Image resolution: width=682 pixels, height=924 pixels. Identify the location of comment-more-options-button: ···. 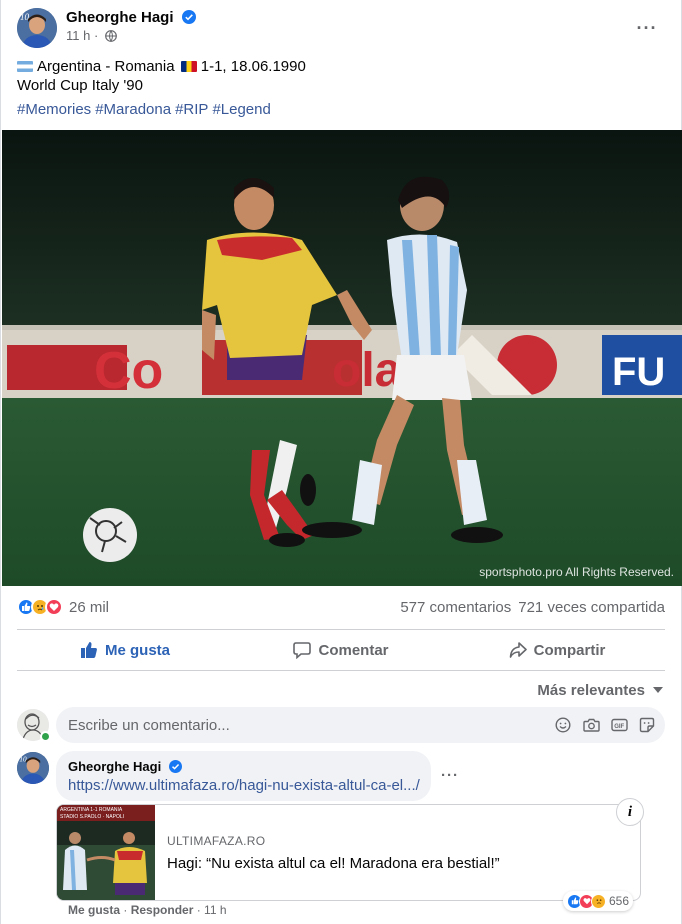
(450, 775).